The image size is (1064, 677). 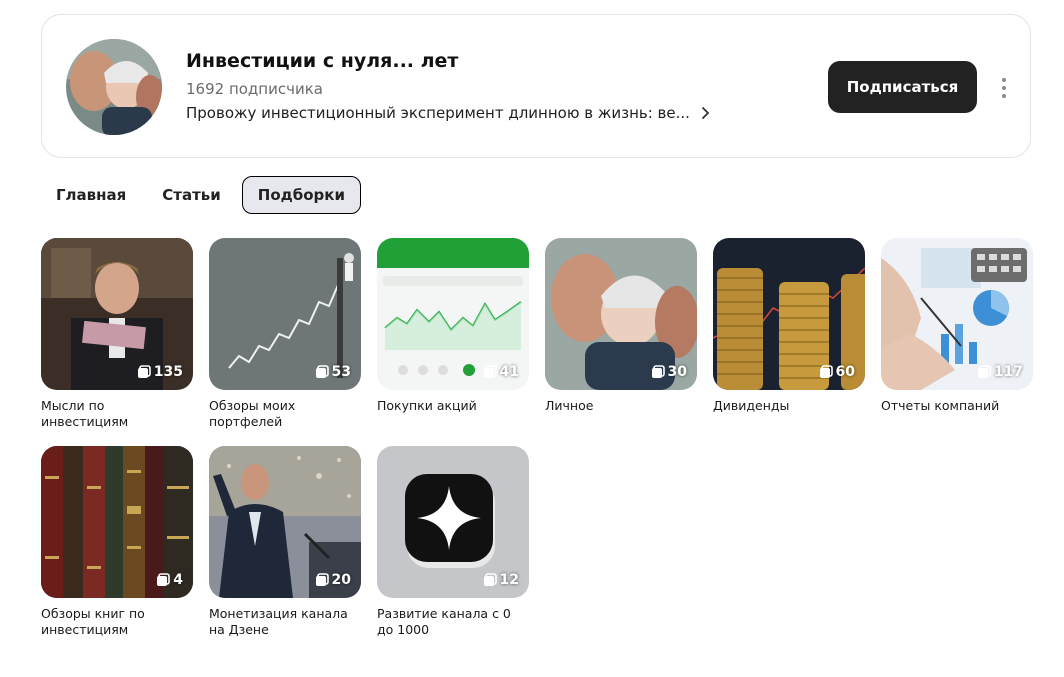 I want to click on subscriber-count: 1692 подписчика, so click(x=254, y=89).